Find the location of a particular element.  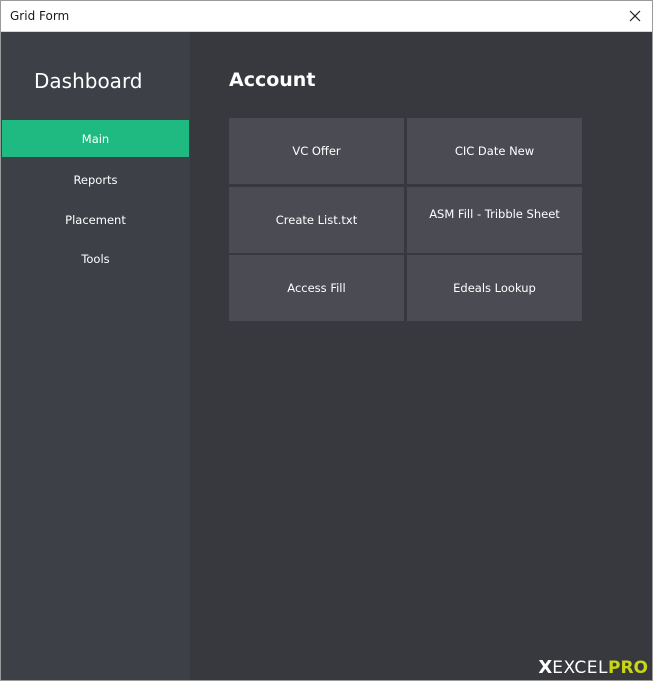

sidebar-title: Dashboard is located at coordinates (88, 81).